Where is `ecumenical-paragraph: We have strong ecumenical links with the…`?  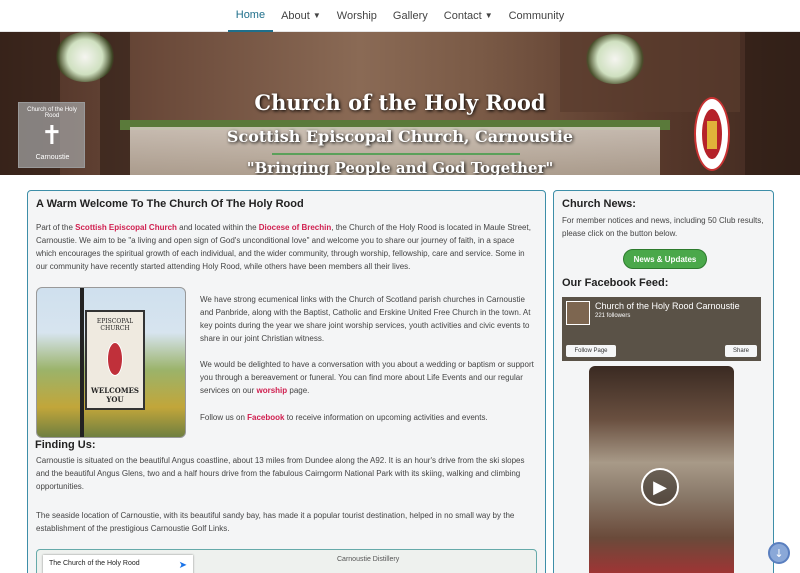
ecumenical-paragraph: We have strong ecumenical links with the… is located at coordinates (365, 319).